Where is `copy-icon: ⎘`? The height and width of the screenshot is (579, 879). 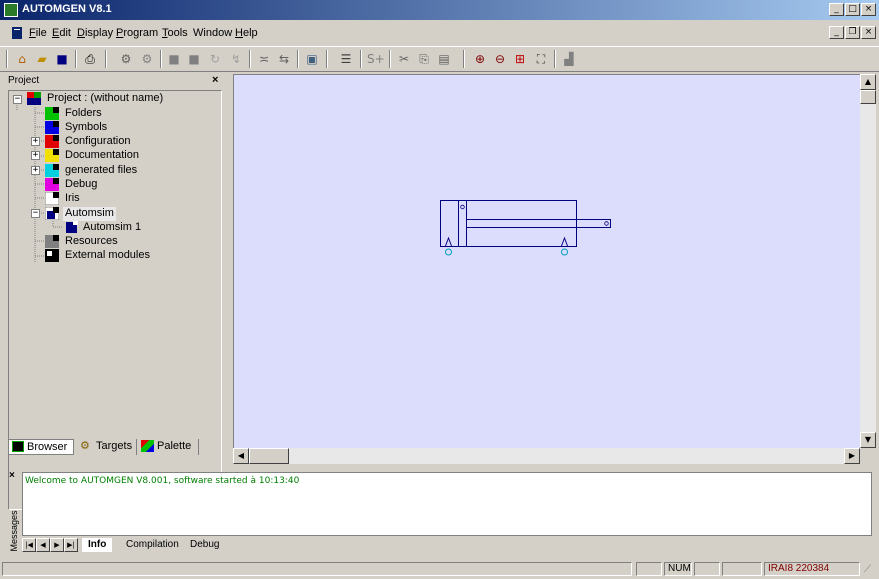
copy-icon: ⎘ is located at coordinates (424, 59).